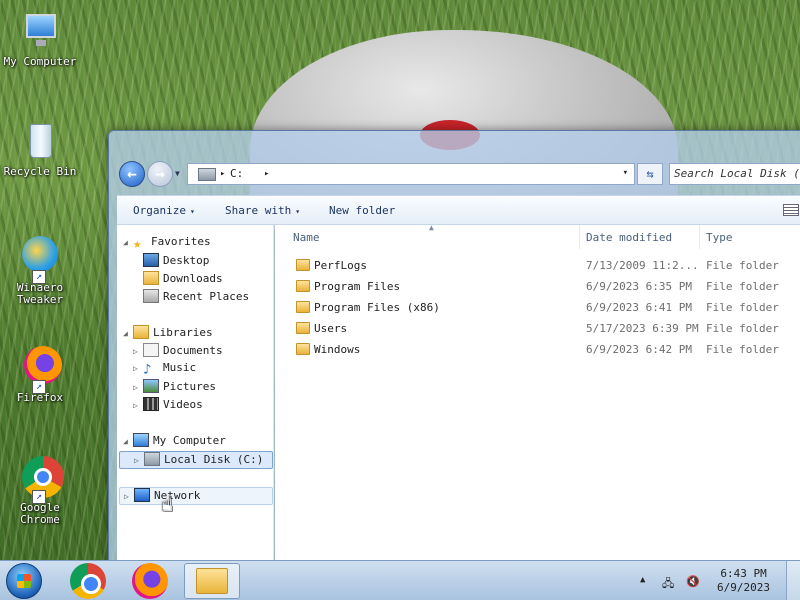 Image resolution: width=800 pixels, height=600 pixels. I want to click on file-row: Windows 6/9/2023 6:42 PM File folder, so click(537, 349).